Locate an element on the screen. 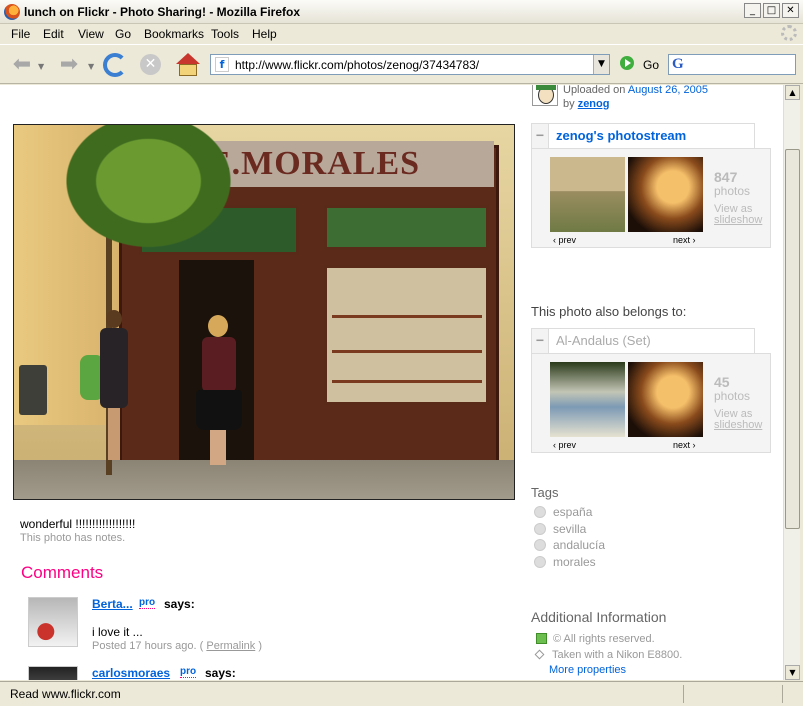 This screenshot has height=706, width=803. scroll-down-icon: ▼ is located at coordinates (792, 672).